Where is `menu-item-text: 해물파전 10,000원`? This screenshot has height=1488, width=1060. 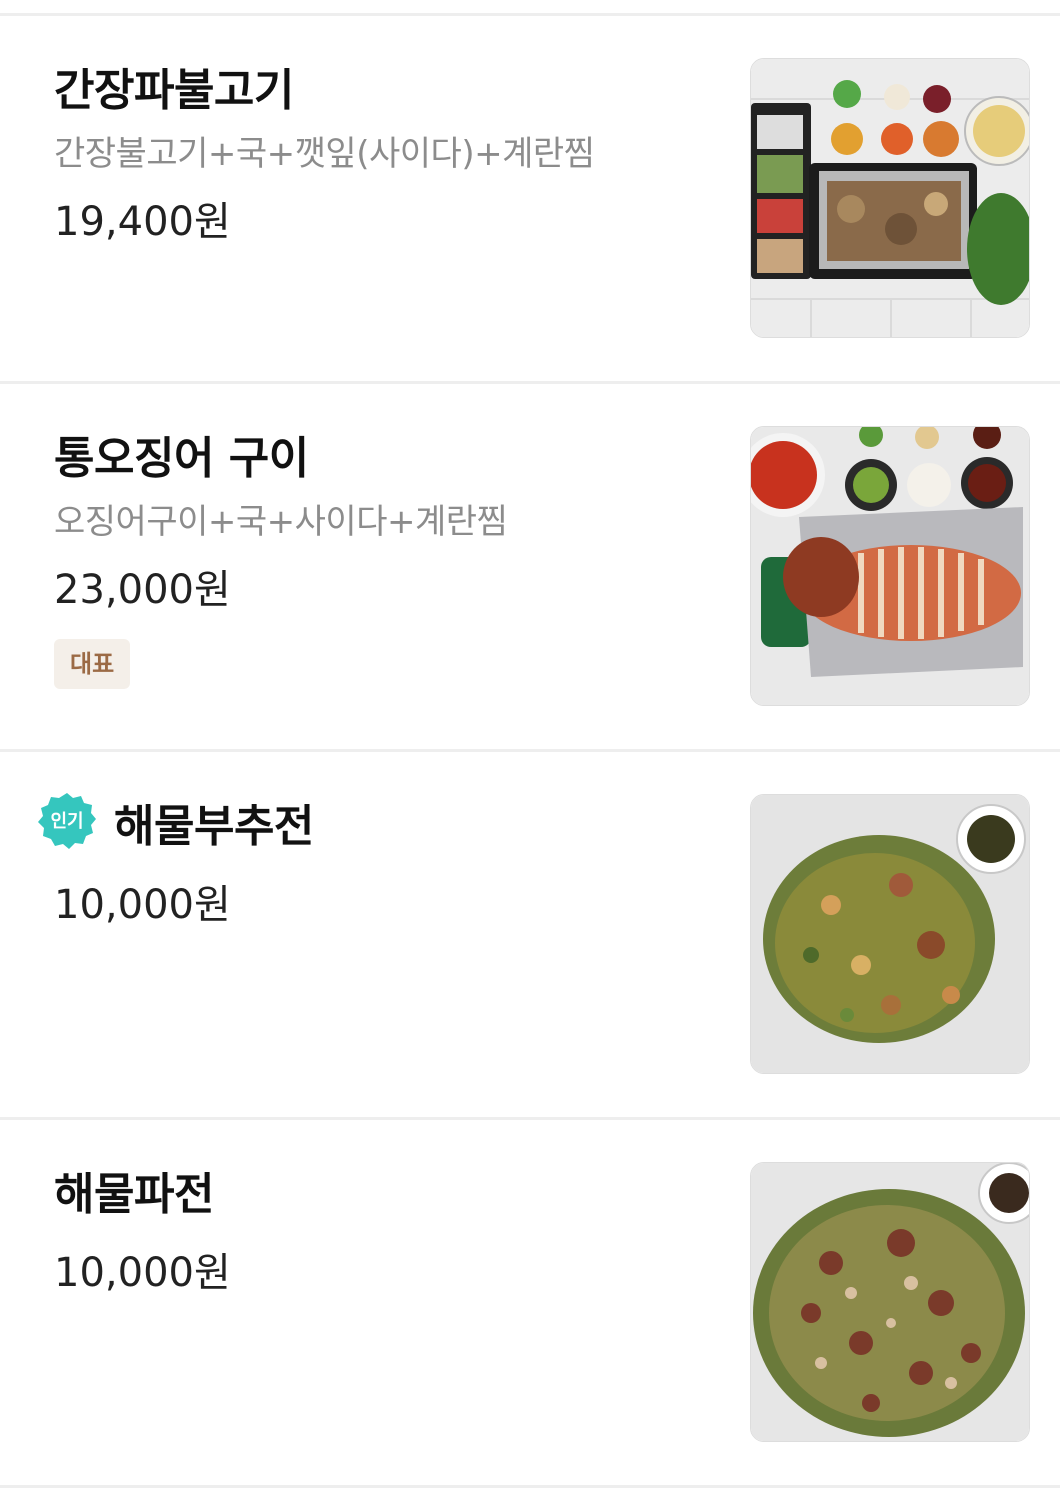 menu-item-text: 해물파전 10,000원 is located at coordinates (384, 1229).